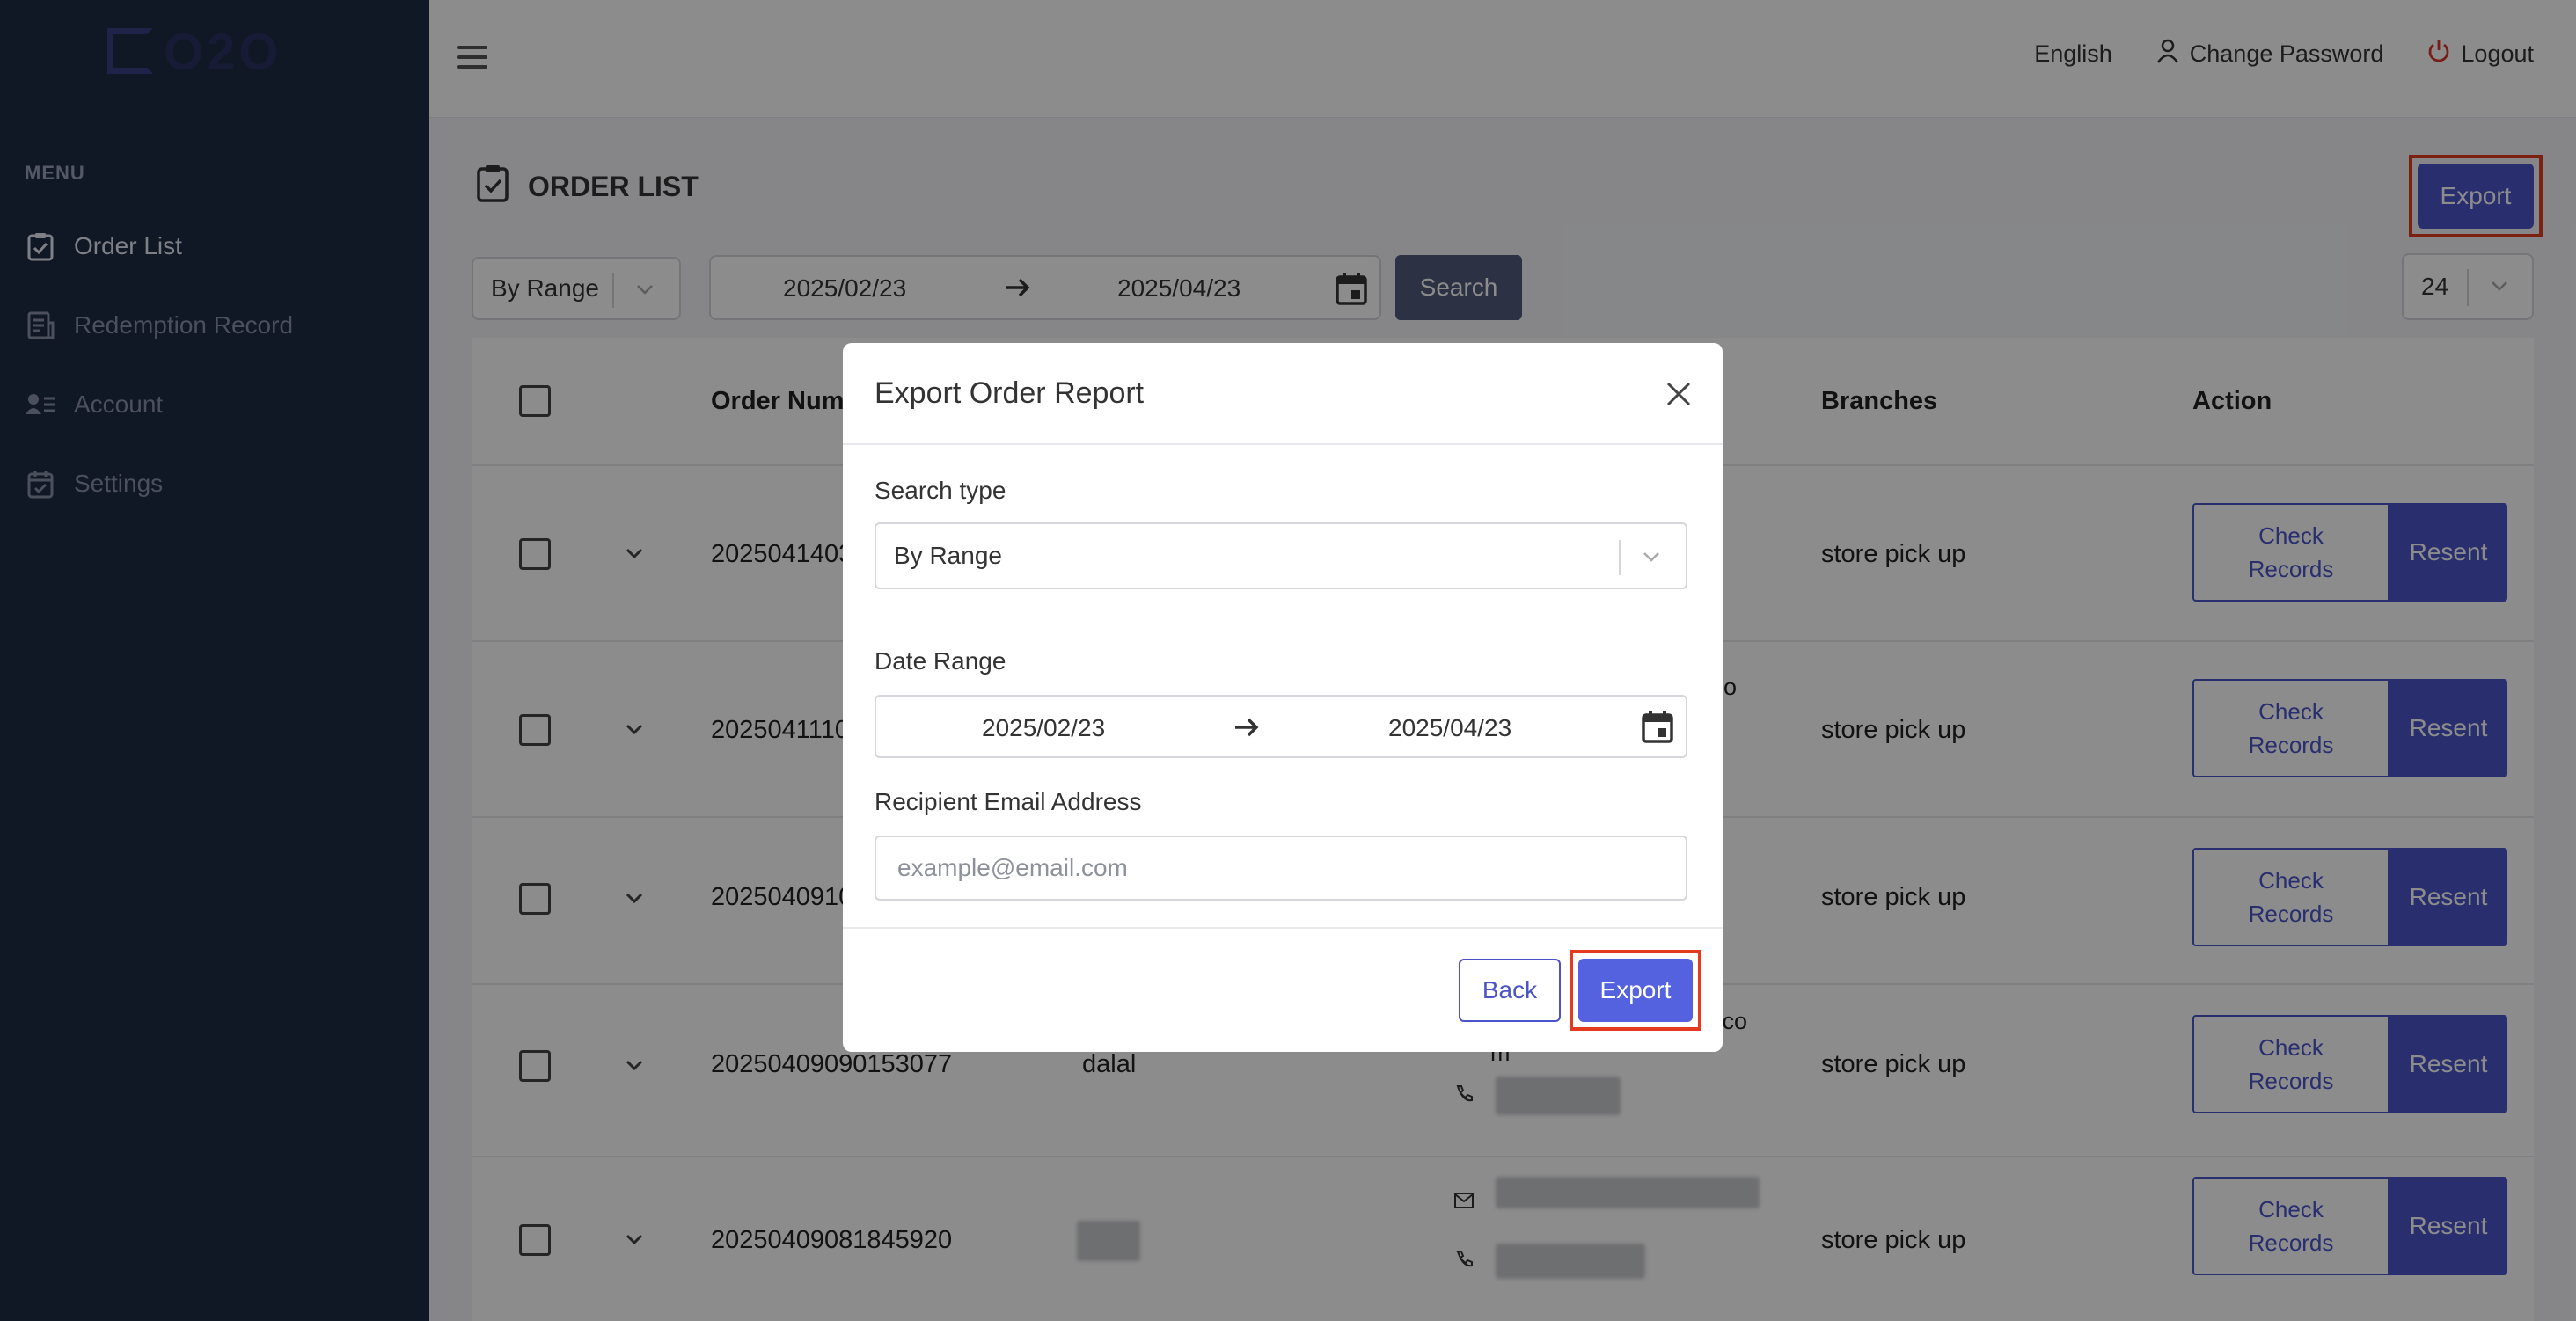 The image size is (2576, 1321). I want to click on modal-date-end: 2025/04/23, so click(1449, 728).